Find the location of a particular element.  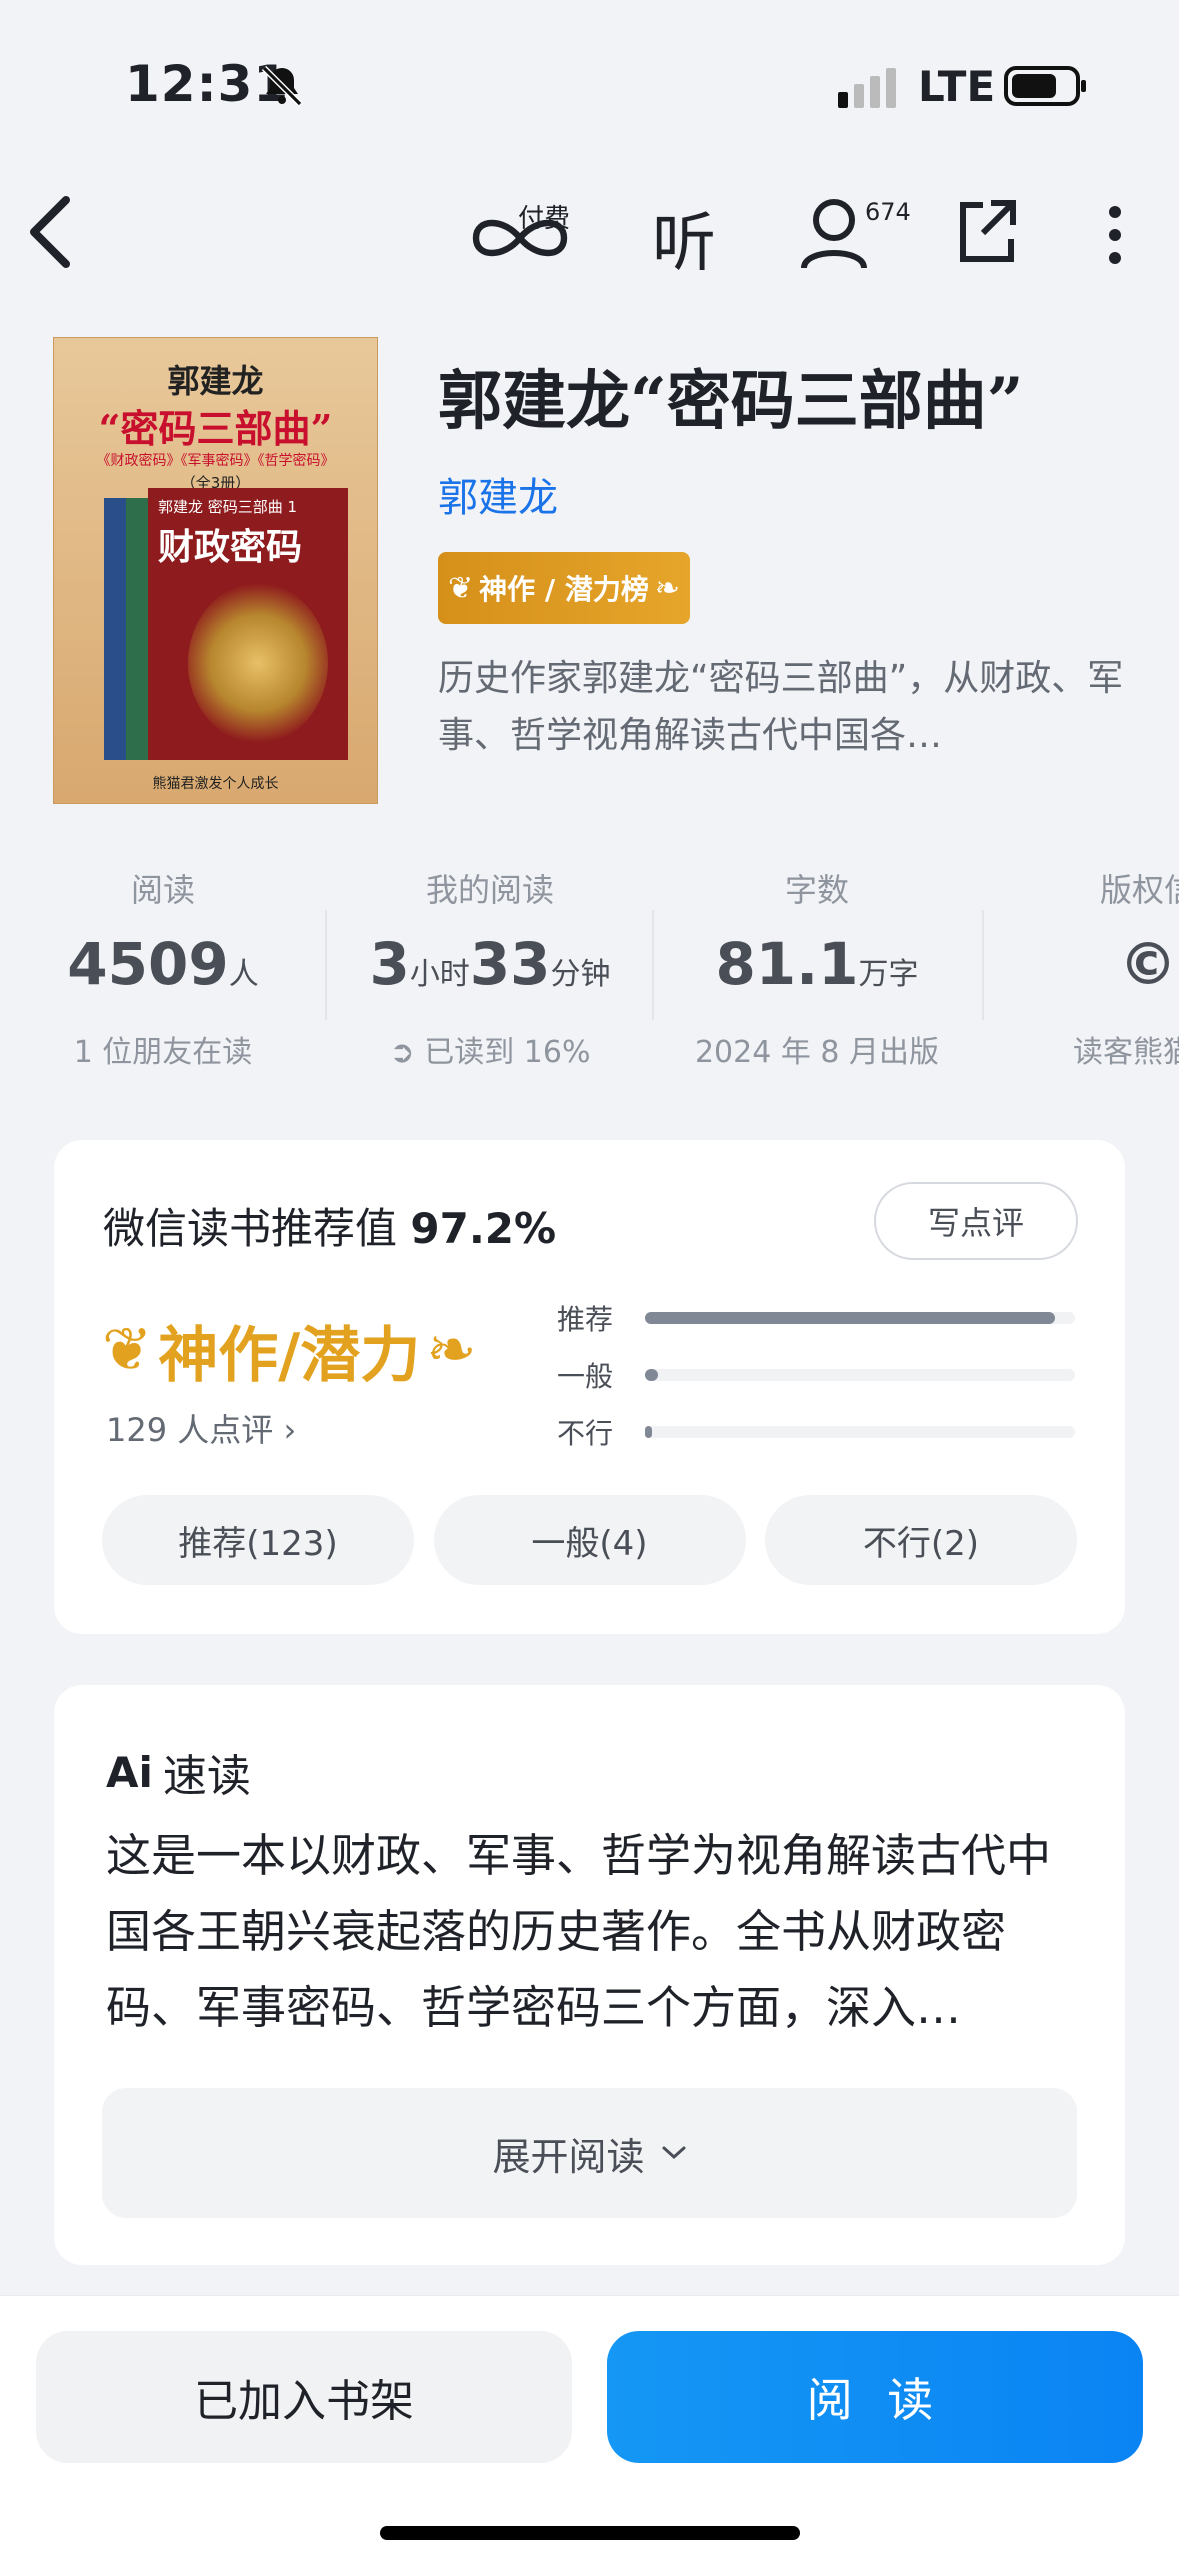

chevron-right-icon: › is located at coordinates (285, 1430).